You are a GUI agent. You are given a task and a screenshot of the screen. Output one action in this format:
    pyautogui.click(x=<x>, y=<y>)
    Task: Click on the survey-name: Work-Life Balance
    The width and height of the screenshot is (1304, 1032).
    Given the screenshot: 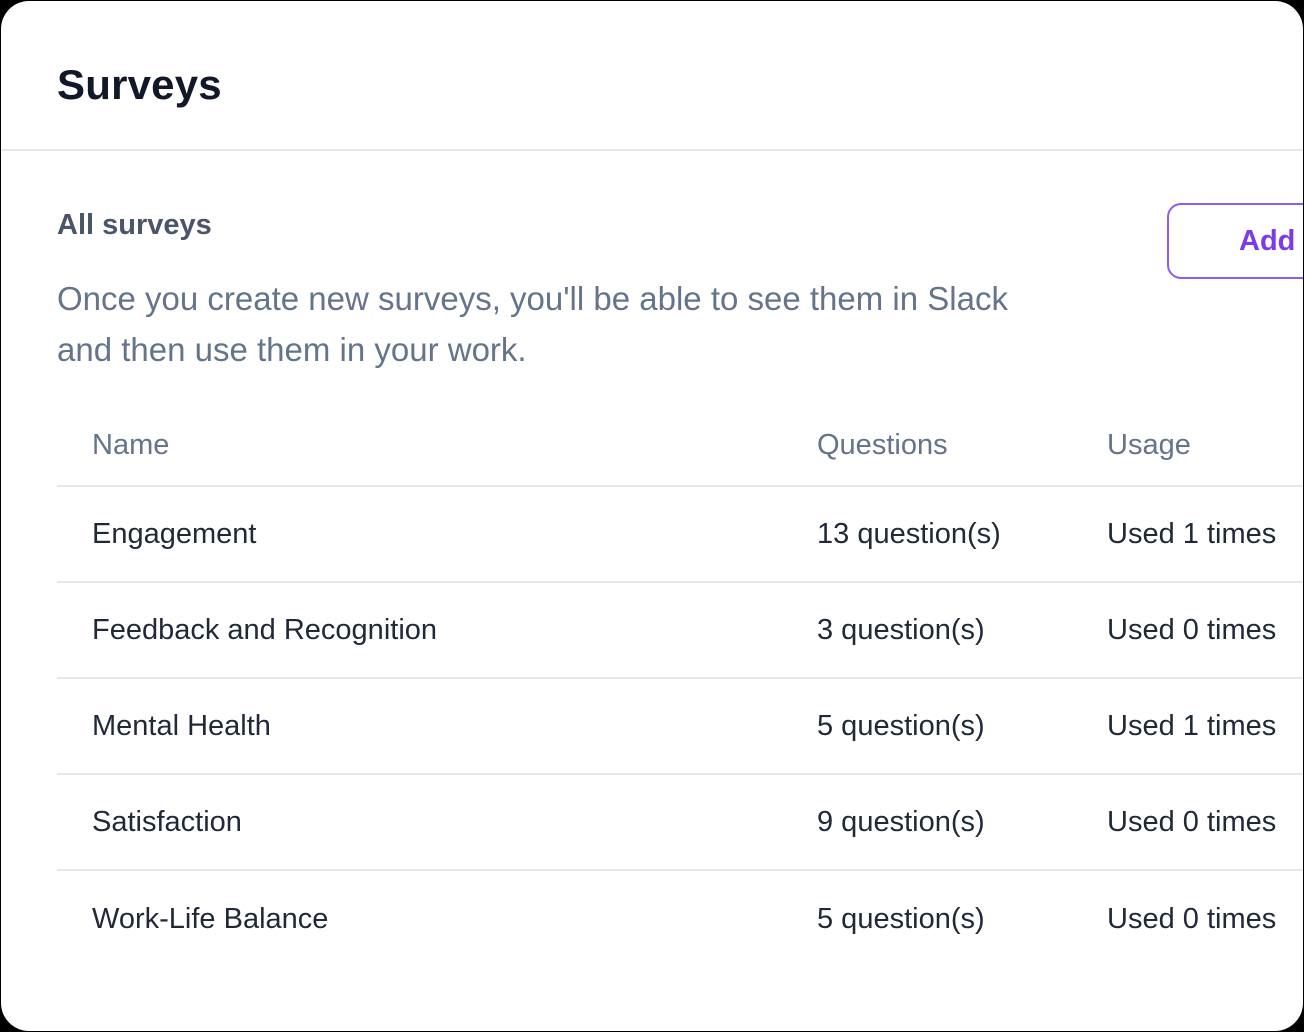 What is the action you would take?
    pyautogui.click(x=210, y=918)
    